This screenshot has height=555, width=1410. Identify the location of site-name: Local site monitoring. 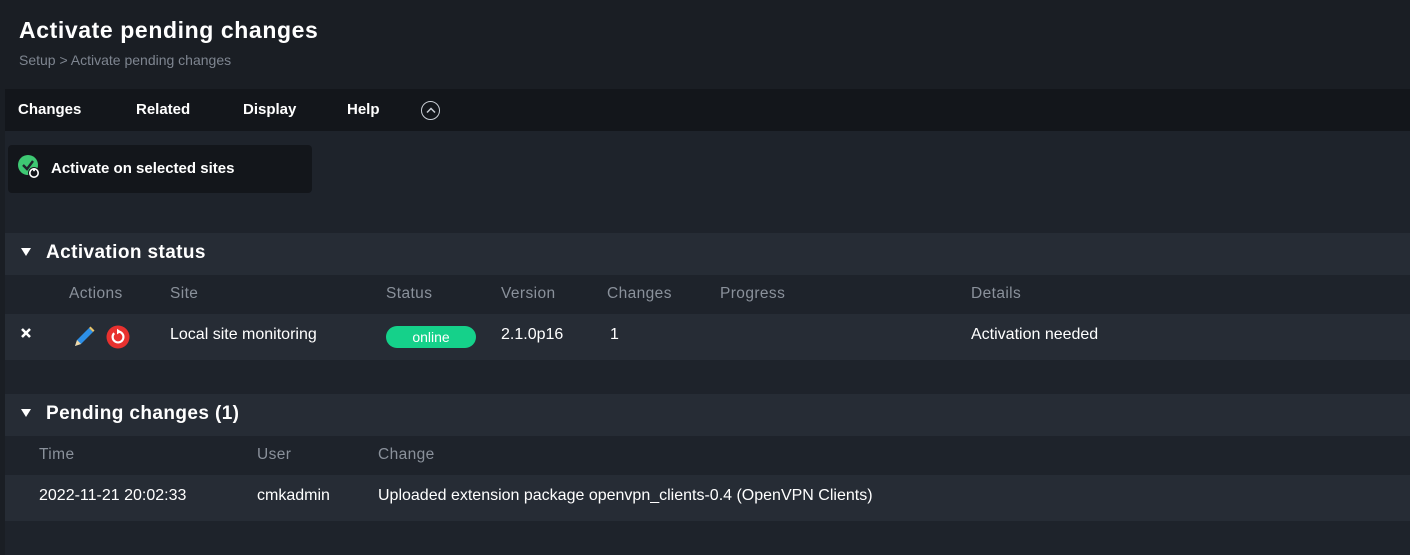
(243, 334).